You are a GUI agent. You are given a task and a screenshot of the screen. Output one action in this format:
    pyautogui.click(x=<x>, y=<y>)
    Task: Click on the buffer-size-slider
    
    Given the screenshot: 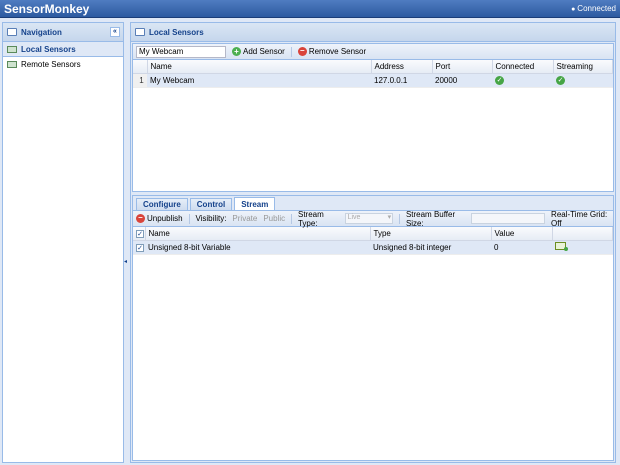 What is the action you would take?
    pyautogui.click(x=508, y=218)
    